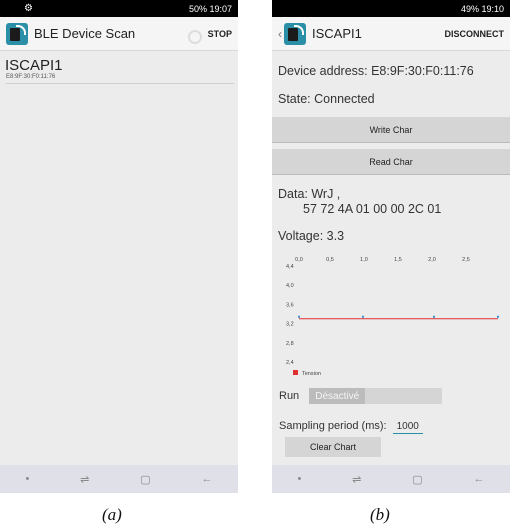 Image resolution: width=510 pixels, height=529 pixels. What do you see at coordinates (398, 260) in the screenshot?
I see `x-tick-label: 1,5` at bounding box center [398, 260].